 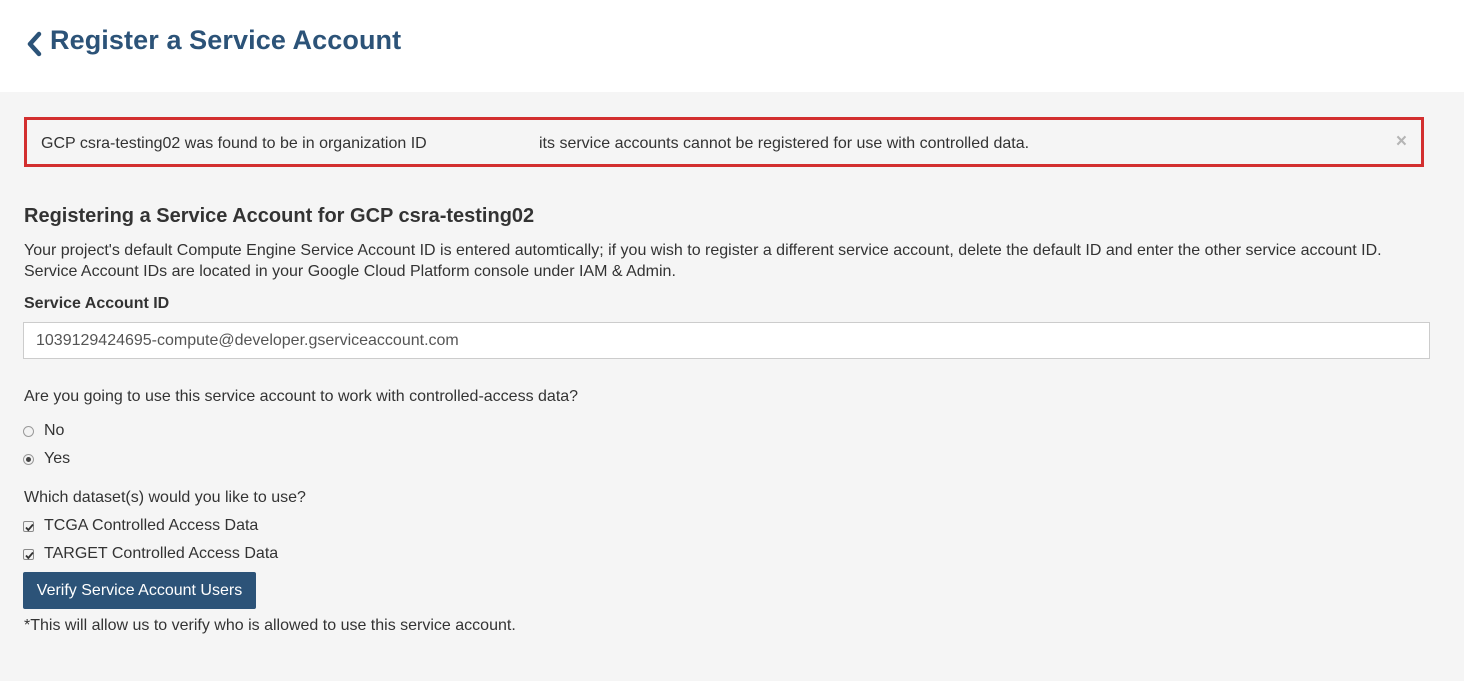 What do you see at coordinates (226, 40) in the screenshot?
I see `page-title: Register a Service Account` at bounding box center [226, 40].